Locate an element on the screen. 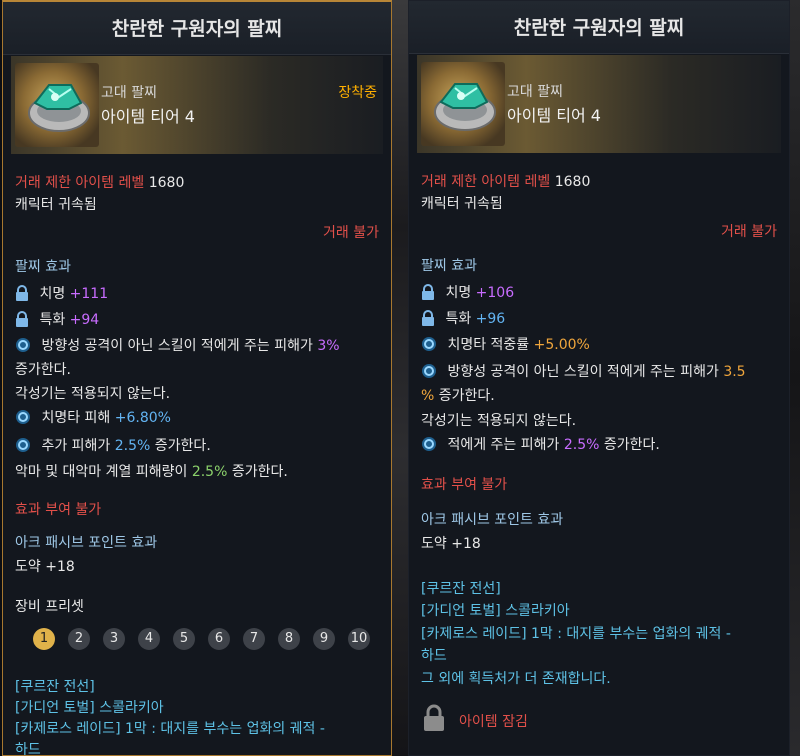 Image resolution: width=800 pixels, height=756 pixels. stat-value: +94 is located at coordinates (84, 320).